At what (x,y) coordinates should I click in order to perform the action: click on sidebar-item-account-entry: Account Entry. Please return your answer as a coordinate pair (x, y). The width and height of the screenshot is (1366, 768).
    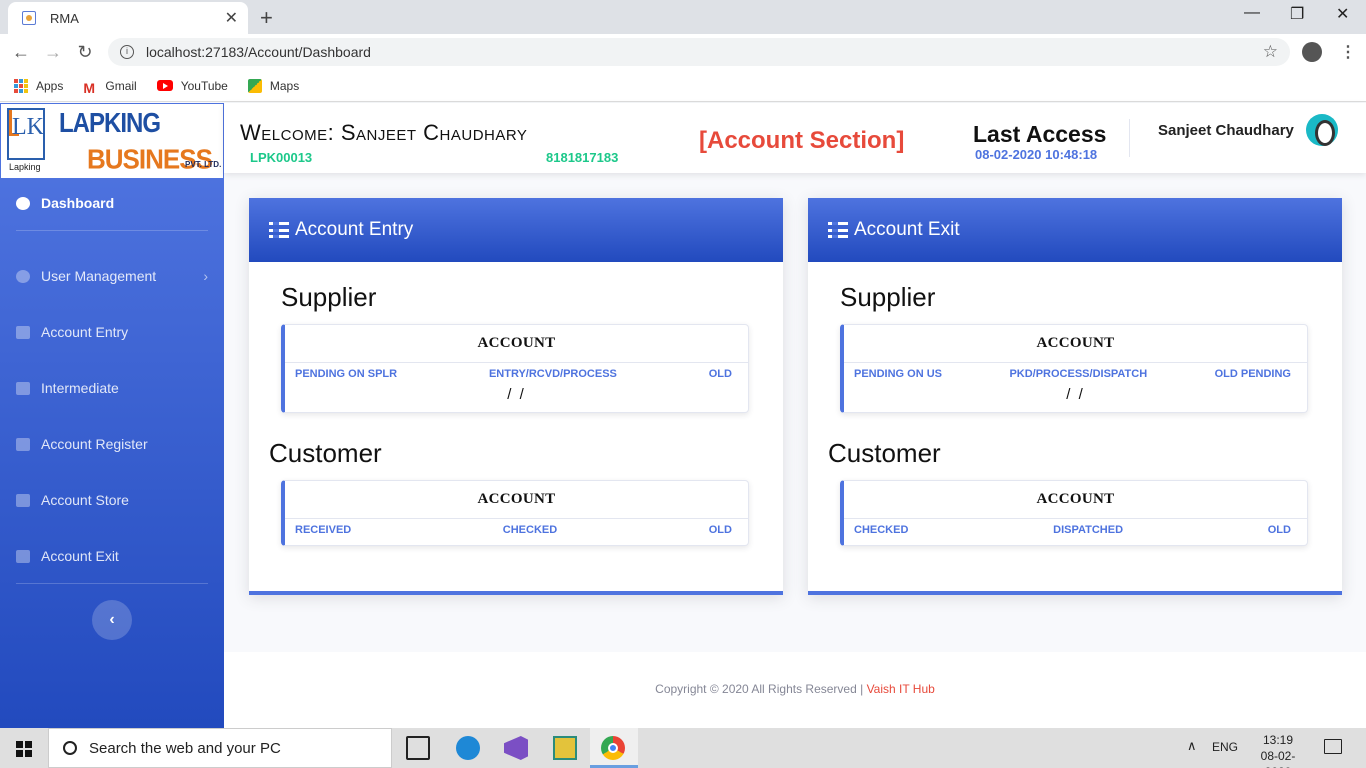
    Looking at the image, I should click on (112, 332).